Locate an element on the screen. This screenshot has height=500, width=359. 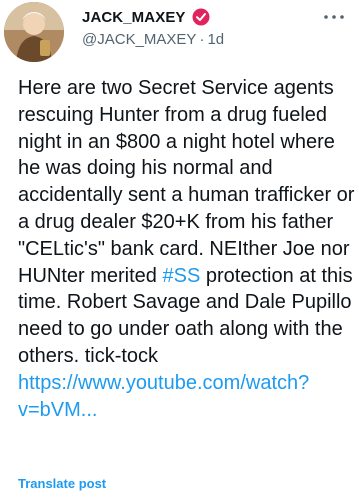
avatar is located at coordinates (34, 32).